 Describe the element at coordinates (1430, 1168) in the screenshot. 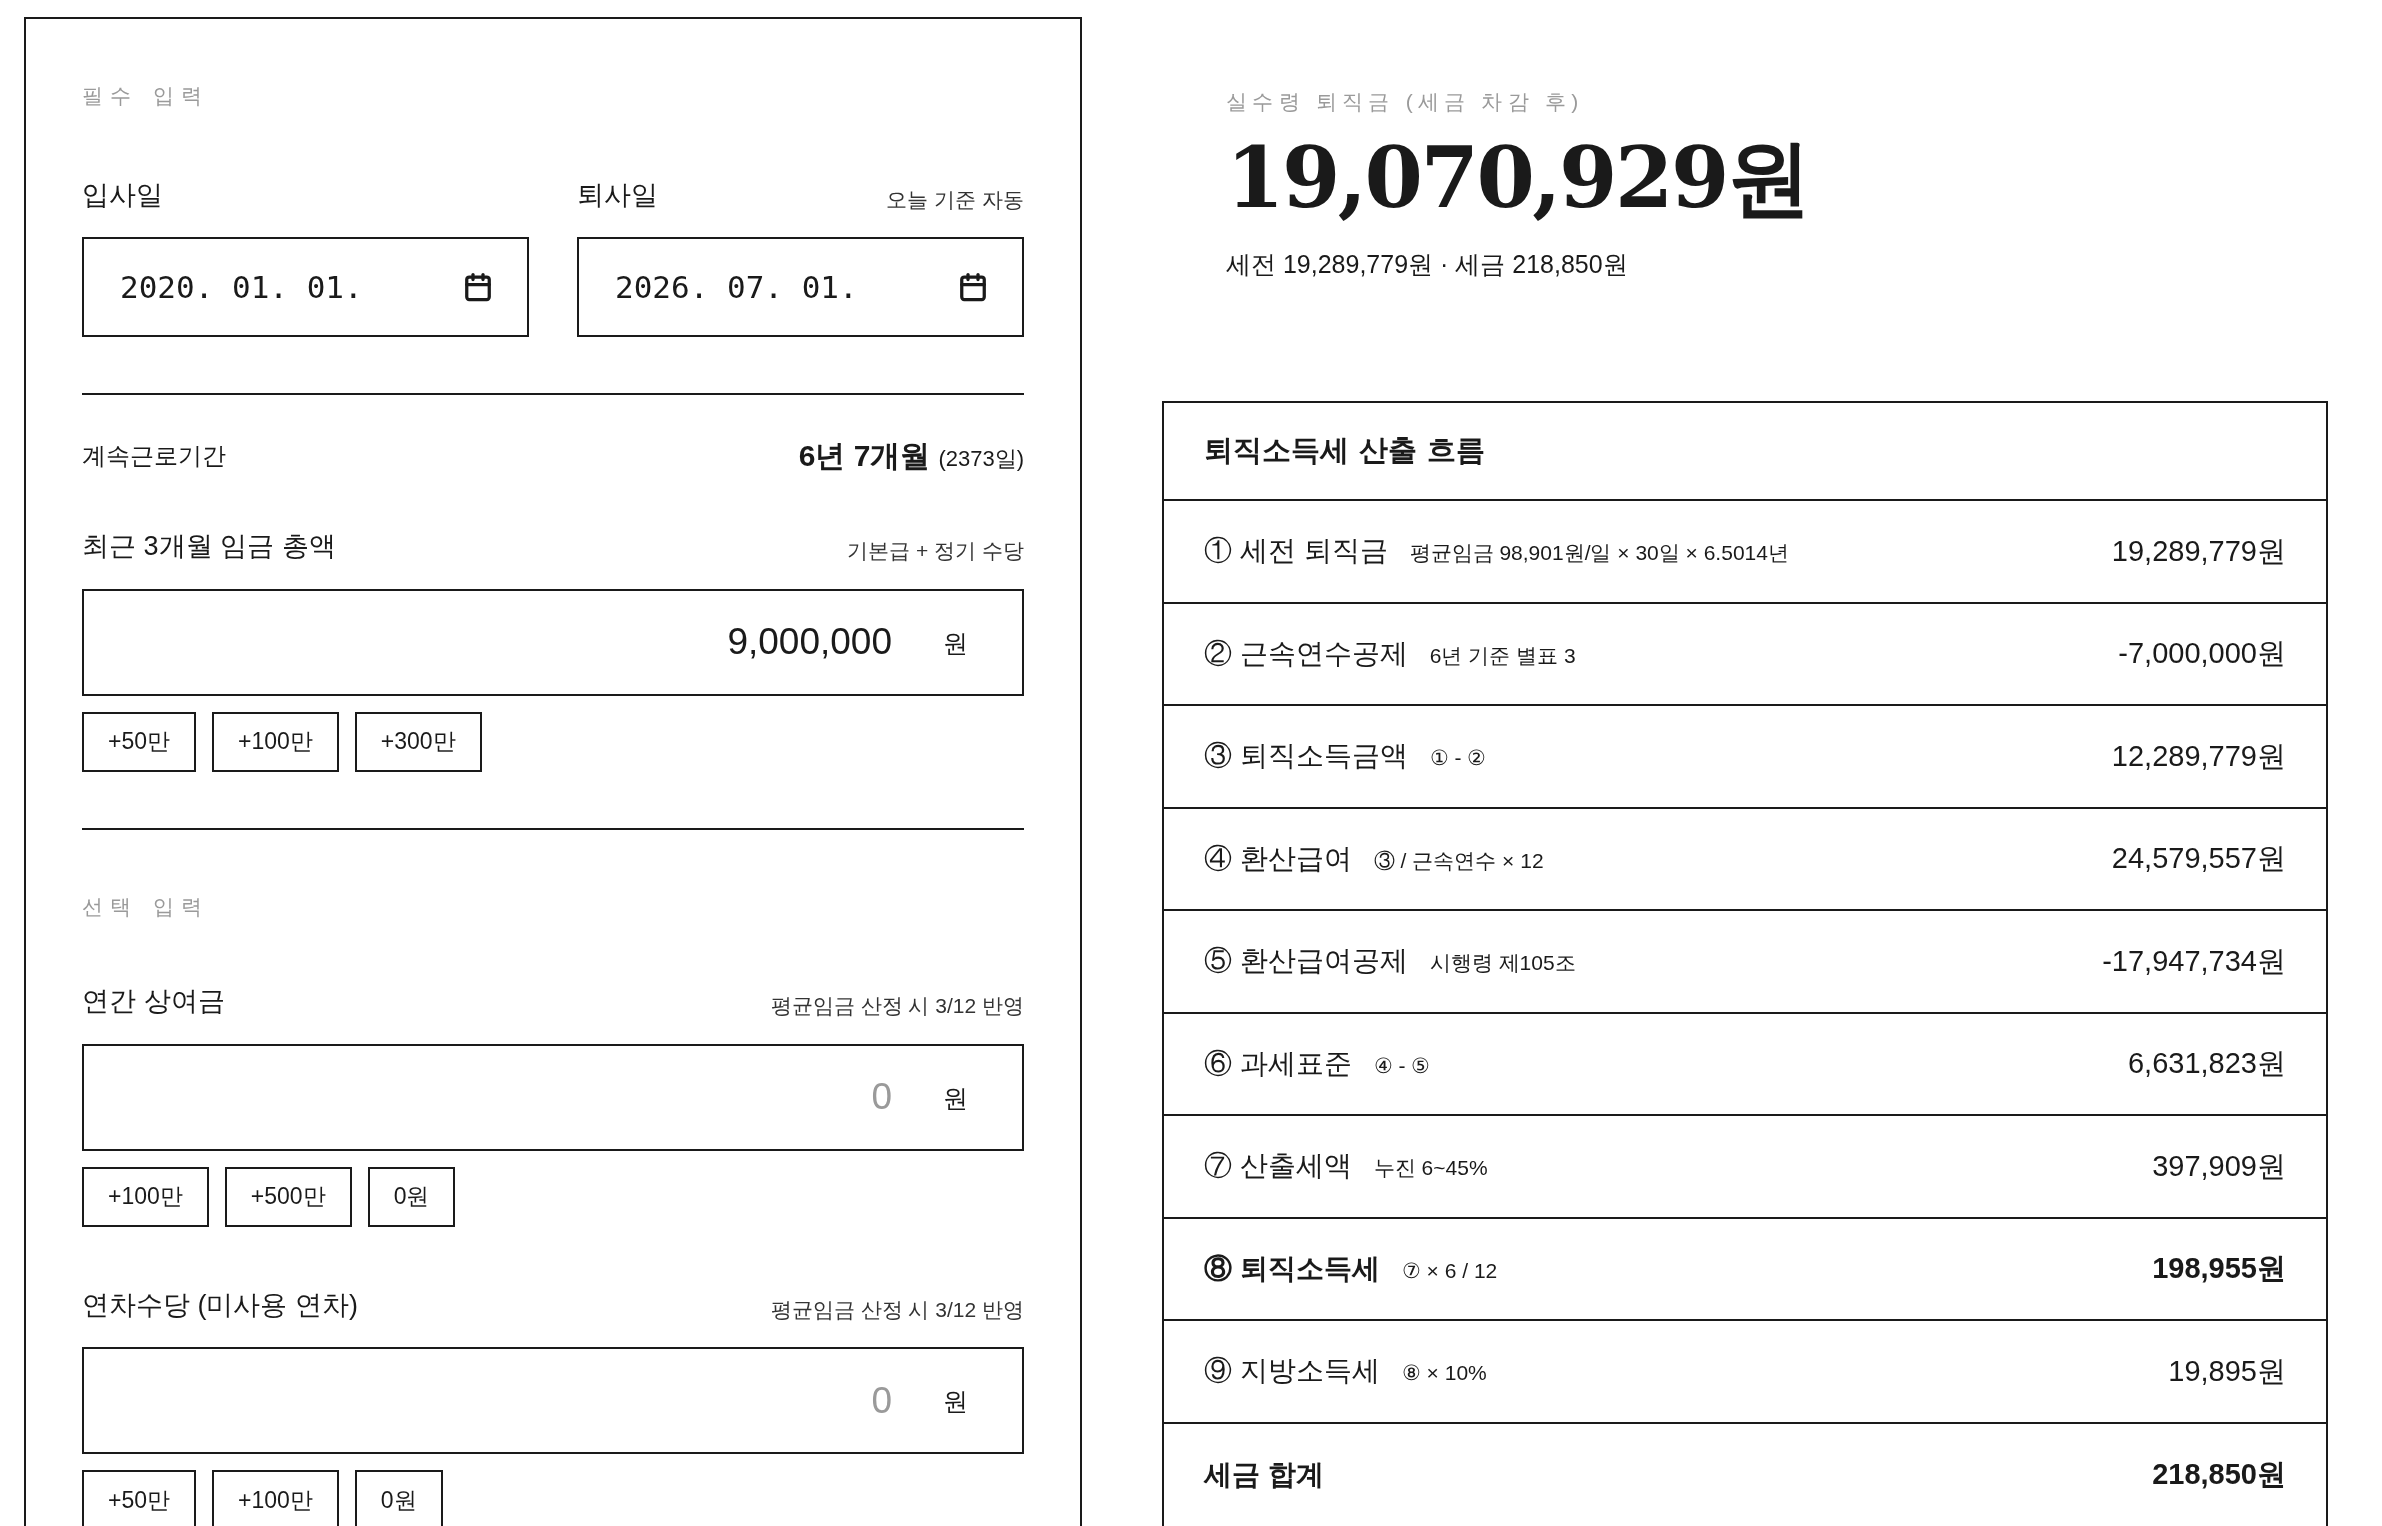

I see `step-note: 누진 6~45%` at that location.